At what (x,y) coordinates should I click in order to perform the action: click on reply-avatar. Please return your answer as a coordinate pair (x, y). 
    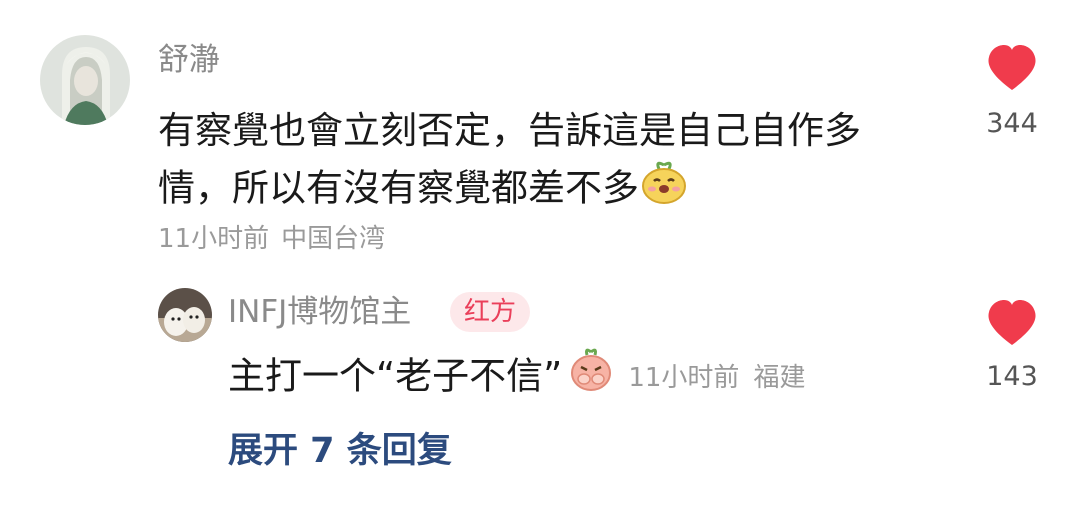
    Looking at the image, I should click on (185, 315).